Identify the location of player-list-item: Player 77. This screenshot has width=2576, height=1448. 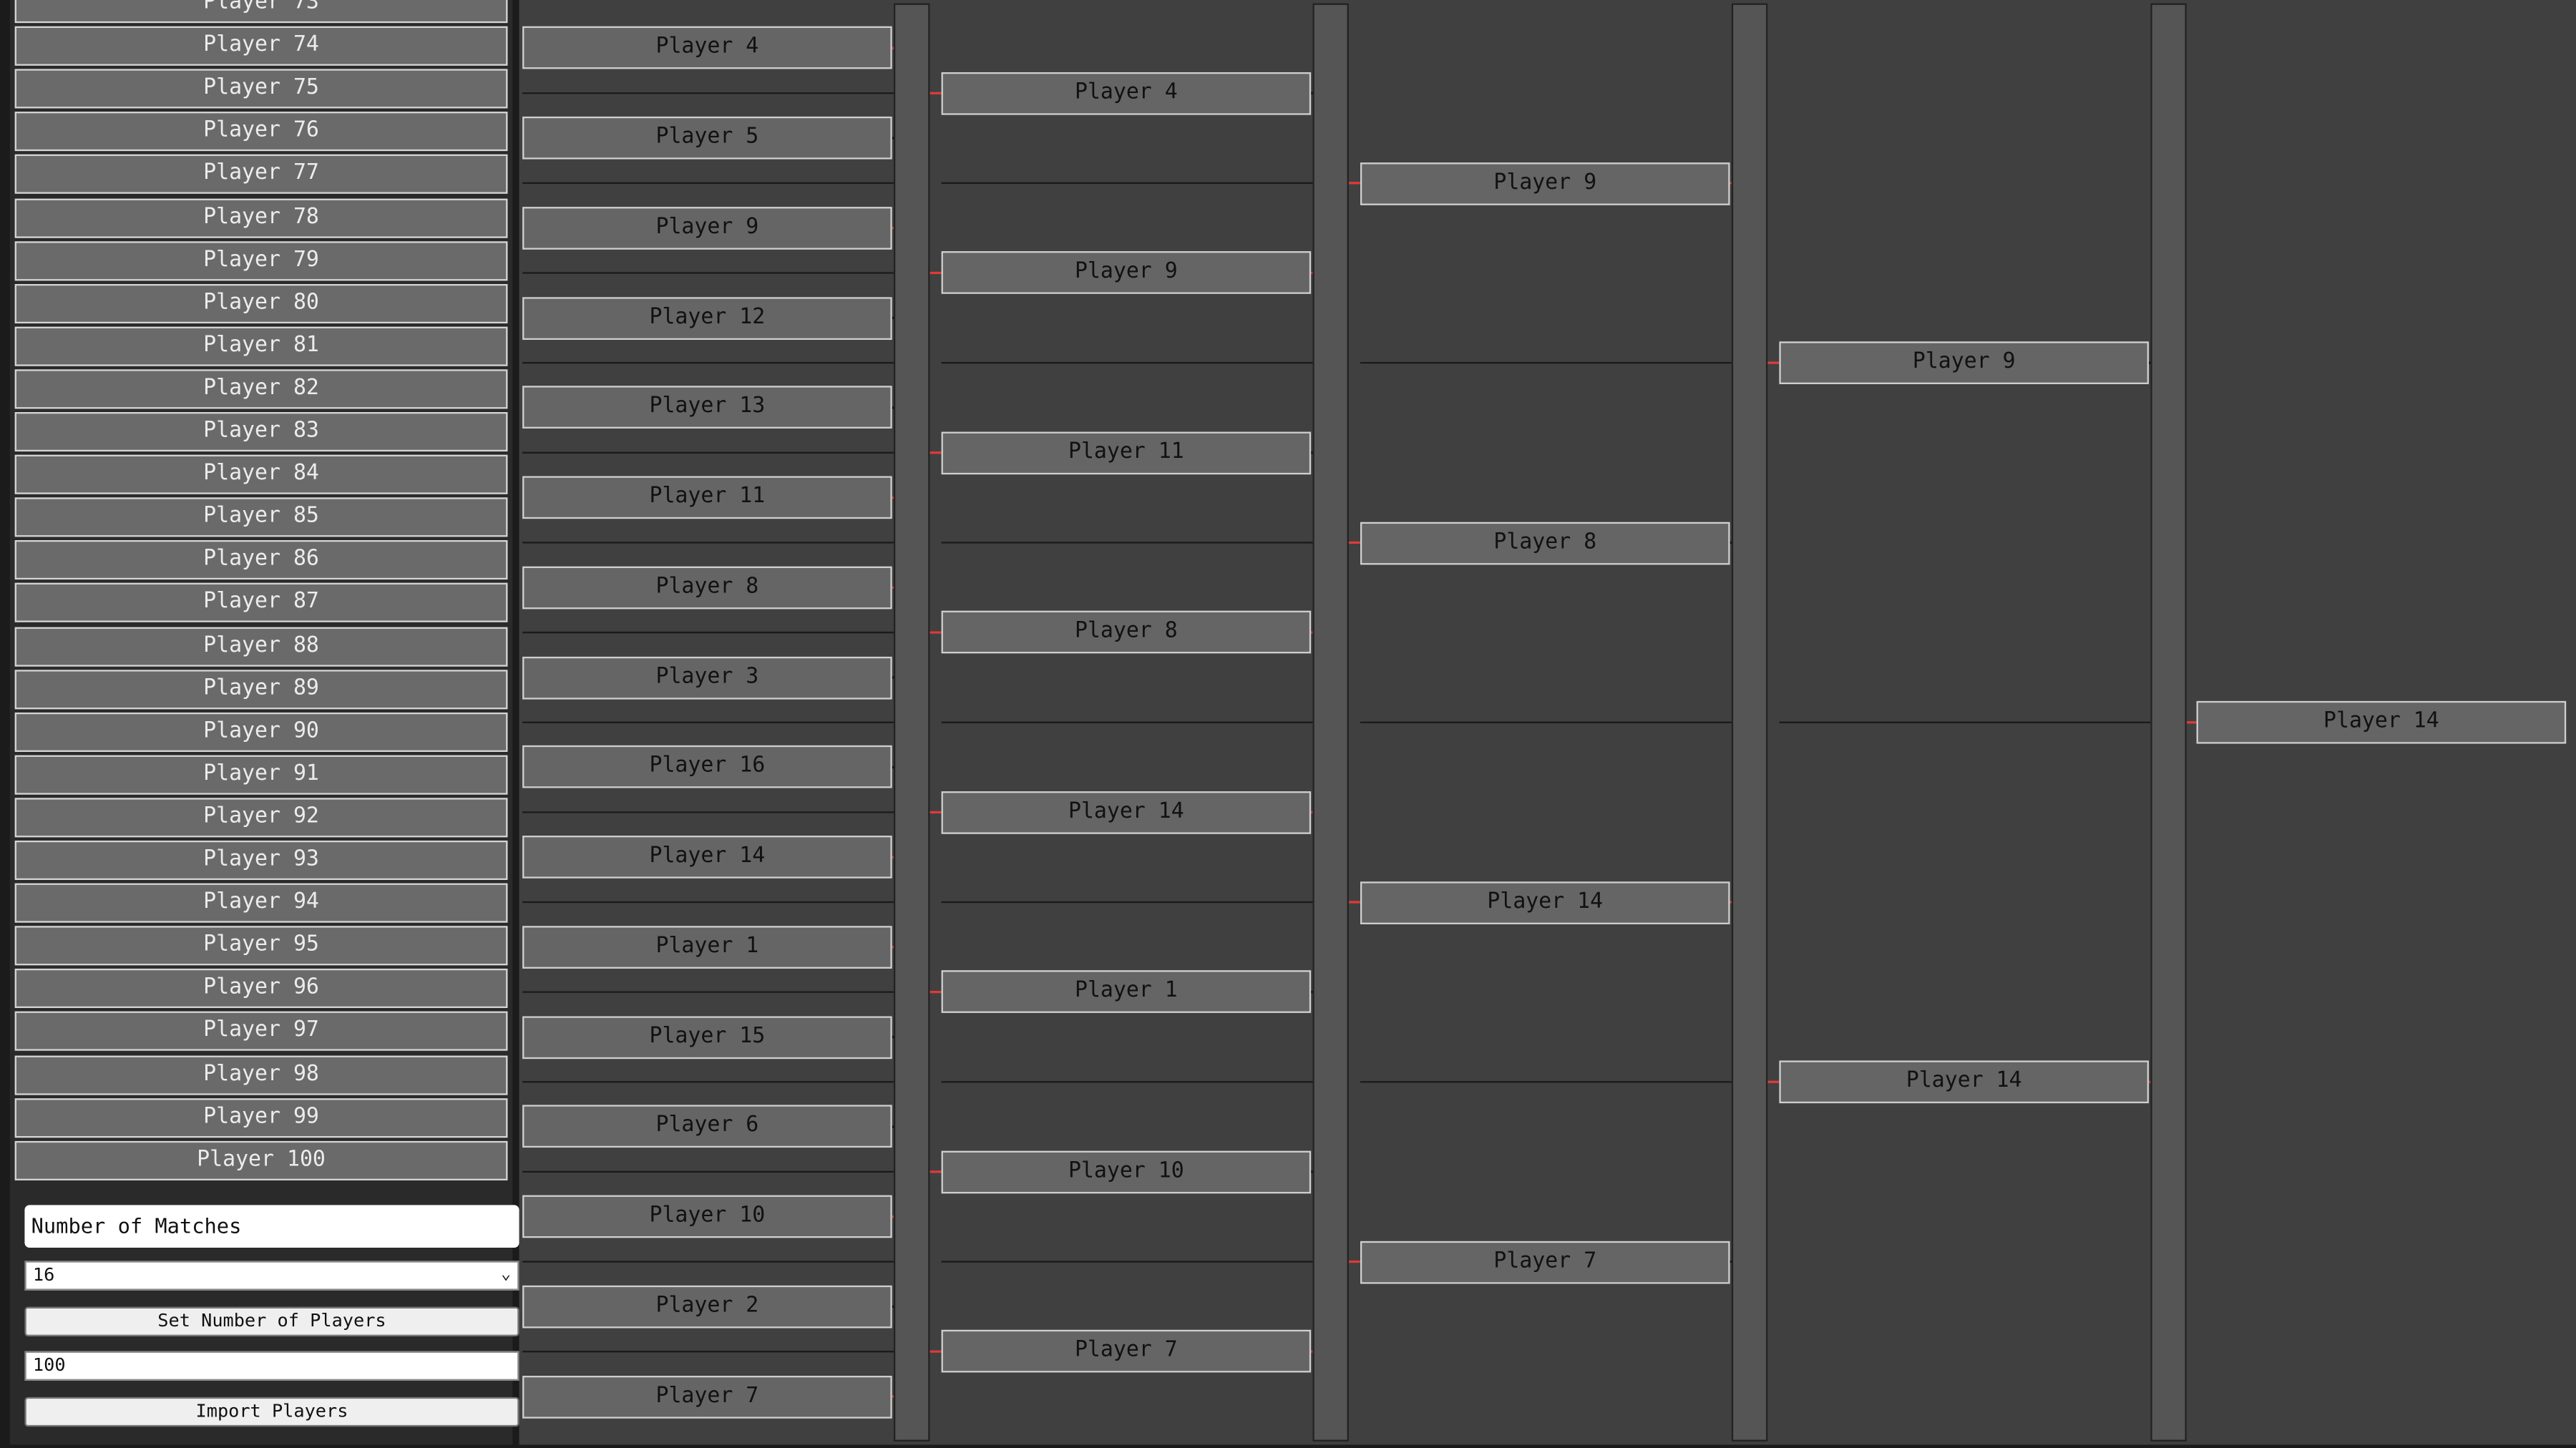
(261, 175).